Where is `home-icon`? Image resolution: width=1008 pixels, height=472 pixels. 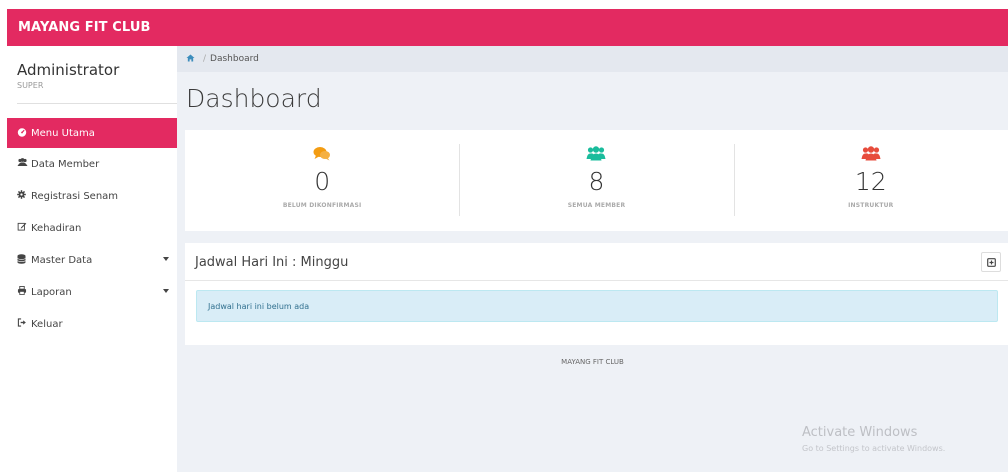 home-icon is located at coordinates (190, 59).